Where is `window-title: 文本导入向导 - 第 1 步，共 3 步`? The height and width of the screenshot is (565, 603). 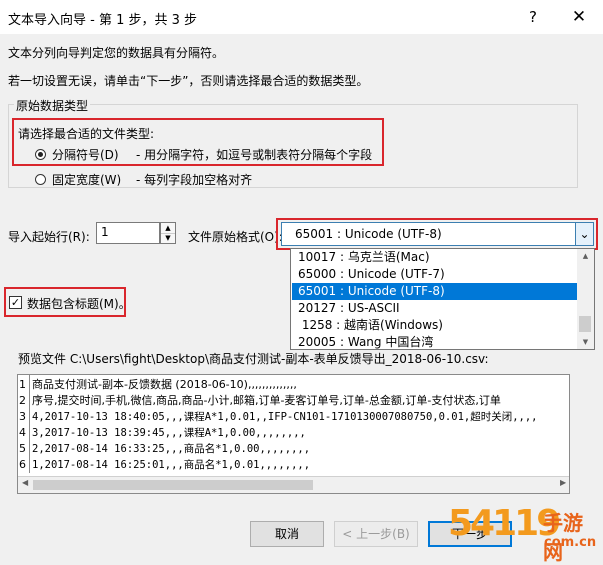
window-title: 文本导入向导 - 第 1 步，共 3 步 is located at coordinates (103, 20).